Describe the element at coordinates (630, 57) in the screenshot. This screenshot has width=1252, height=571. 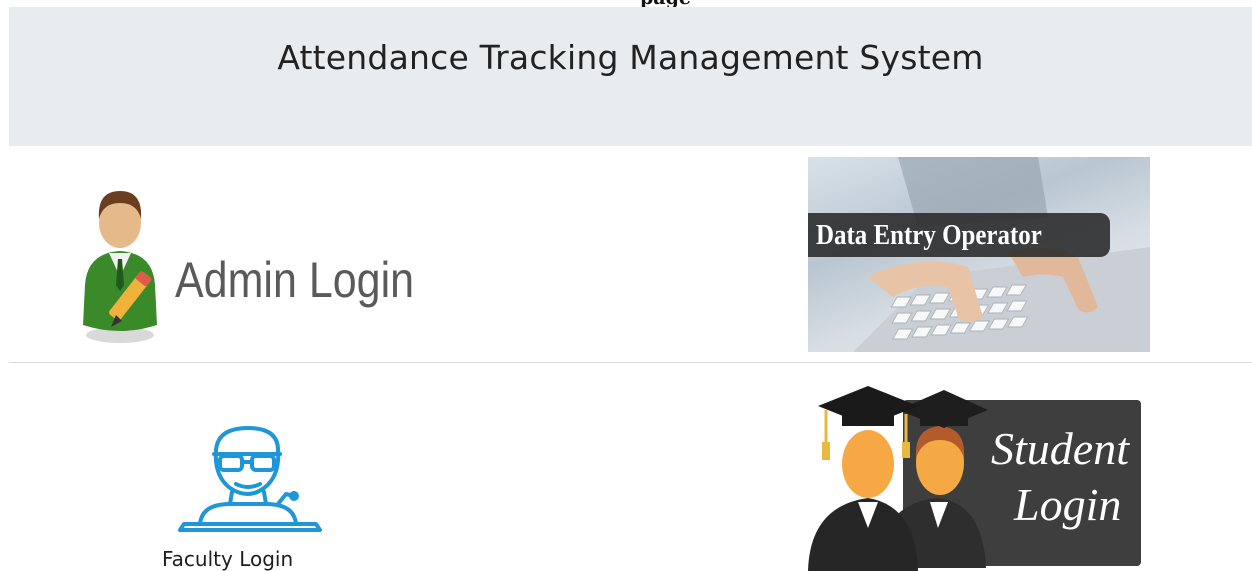
I see `page-title: Attendance Tracking Management System` at that location.